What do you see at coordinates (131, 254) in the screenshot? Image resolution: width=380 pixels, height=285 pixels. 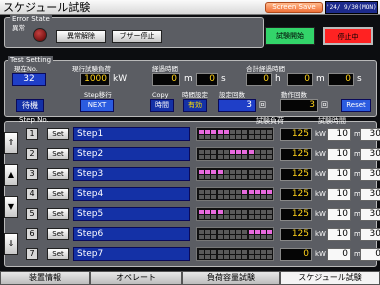 I see `step-name-field: Step7` at bounding box center [131, 254].